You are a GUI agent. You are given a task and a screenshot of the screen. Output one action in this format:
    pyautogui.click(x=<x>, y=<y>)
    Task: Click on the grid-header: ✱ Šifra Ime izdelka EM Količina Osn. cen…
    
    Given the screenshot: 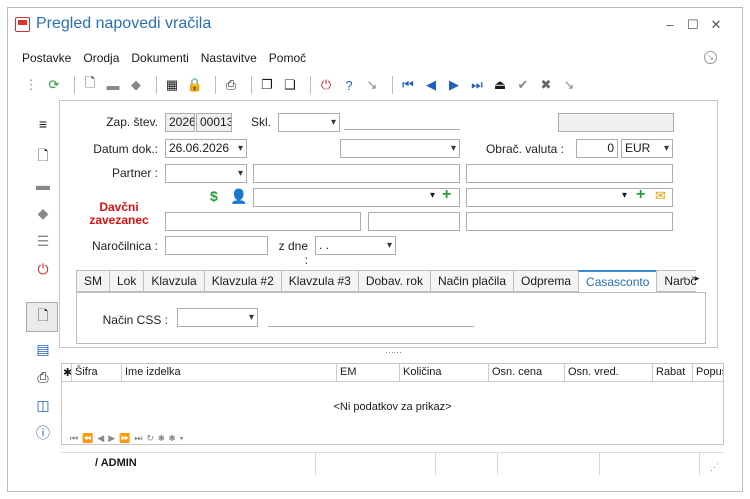 What is the action you would take?
    pyautogui.click(x=392, y=373)
    